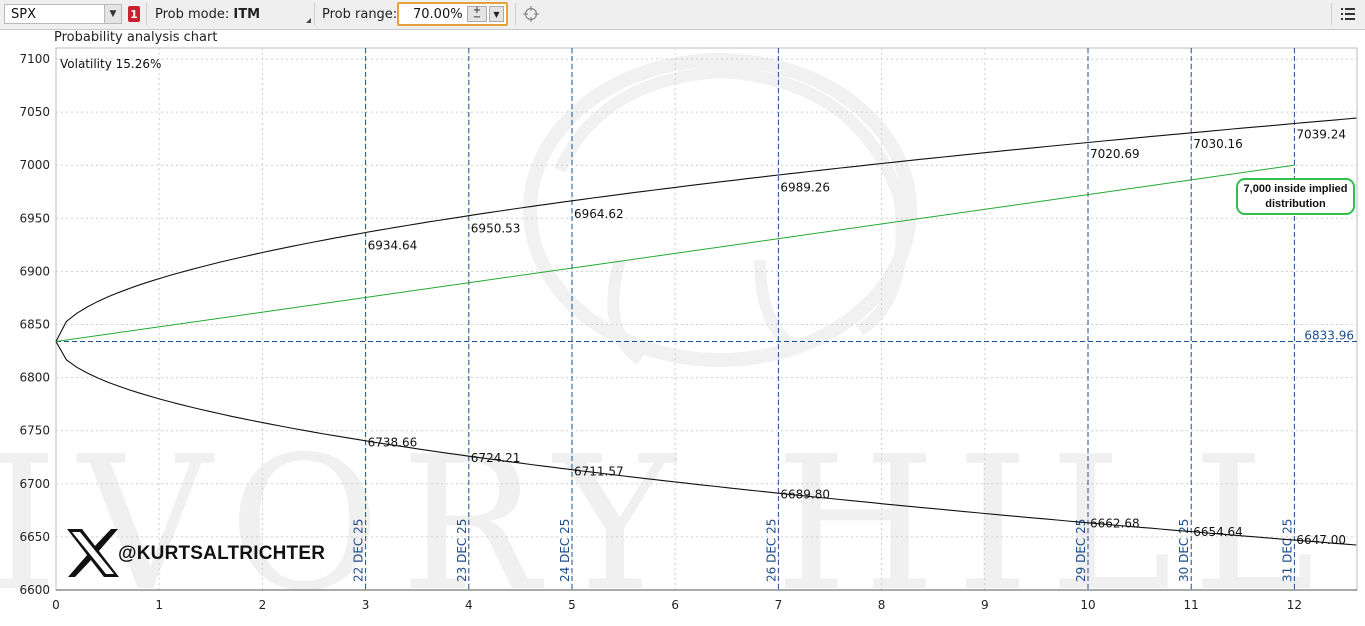  Describe the element at coordinates (263, 605) in the screenshot. I see `x-tick-label: 2` at that location.